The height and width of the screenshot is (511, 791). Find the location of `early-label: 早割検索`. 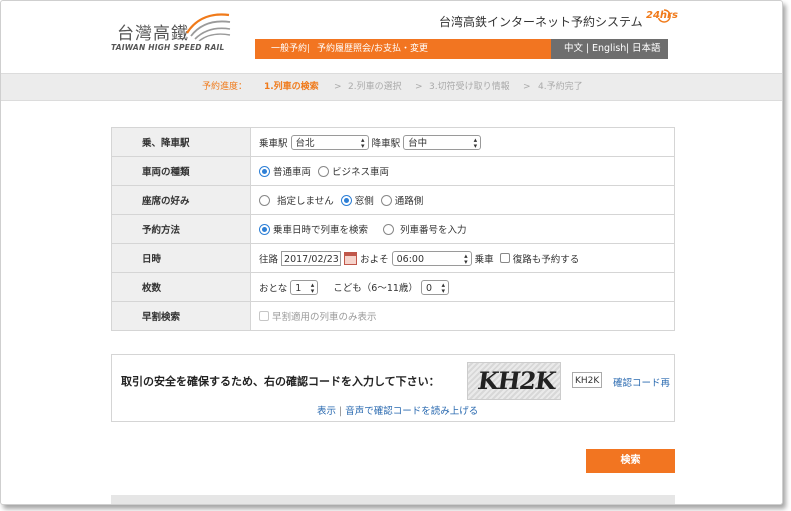

early-label: 早割検索 is located at coordinates (181, 316).